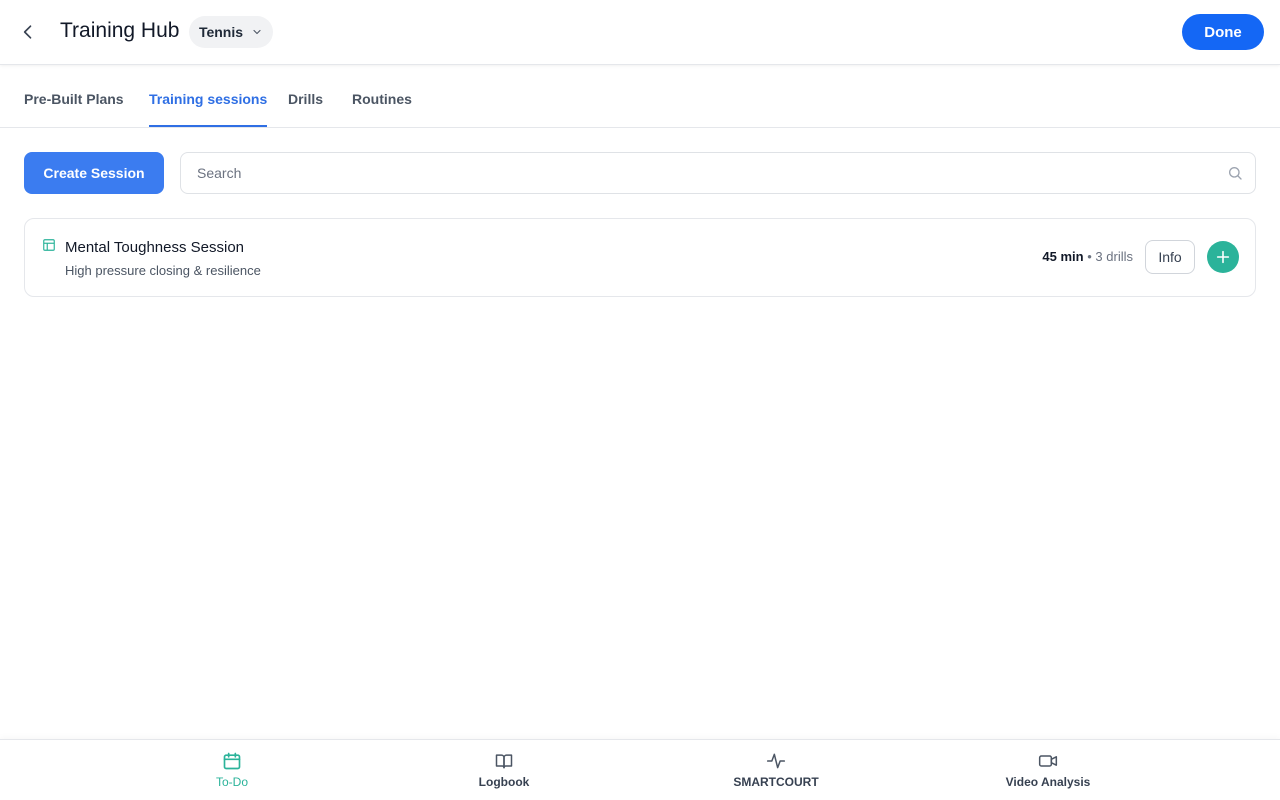 The height and width of the screenshot is (800, 1280). Describe the element at coordinates (257, 32) in the screenshot. I see `chevron-down-icon` at that location.